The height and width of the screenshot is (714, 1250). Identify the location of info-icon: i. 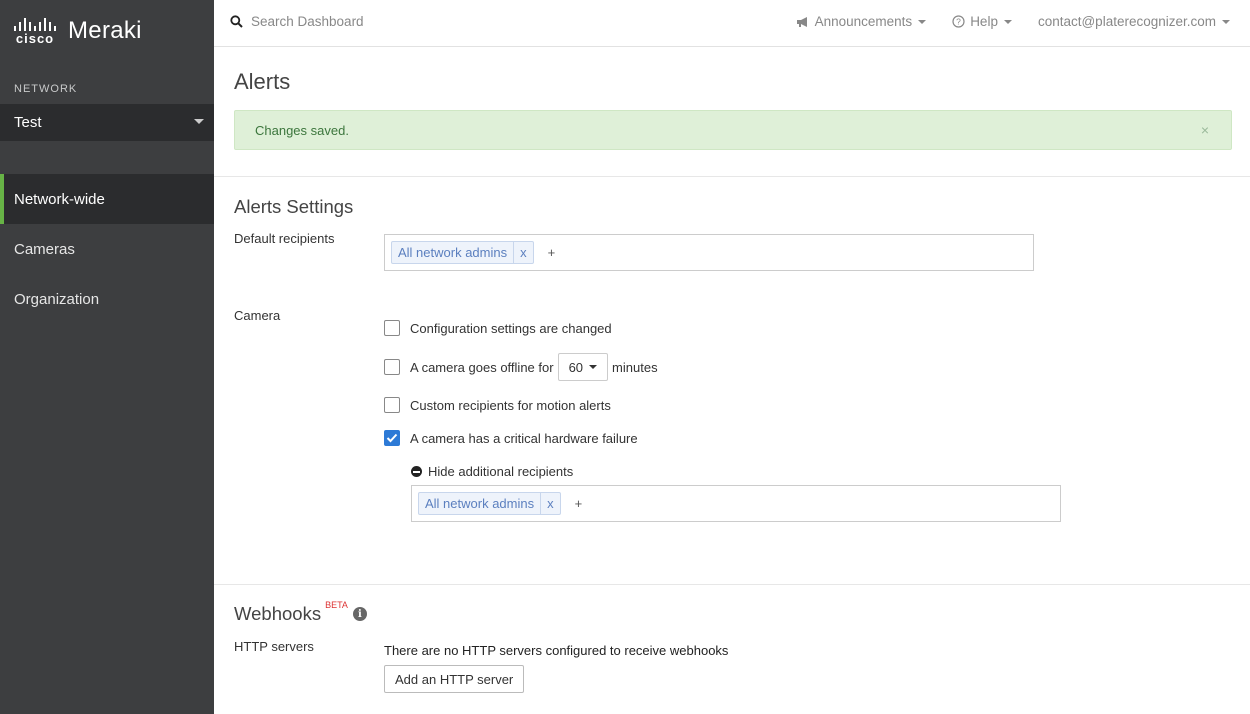
(359, 614).